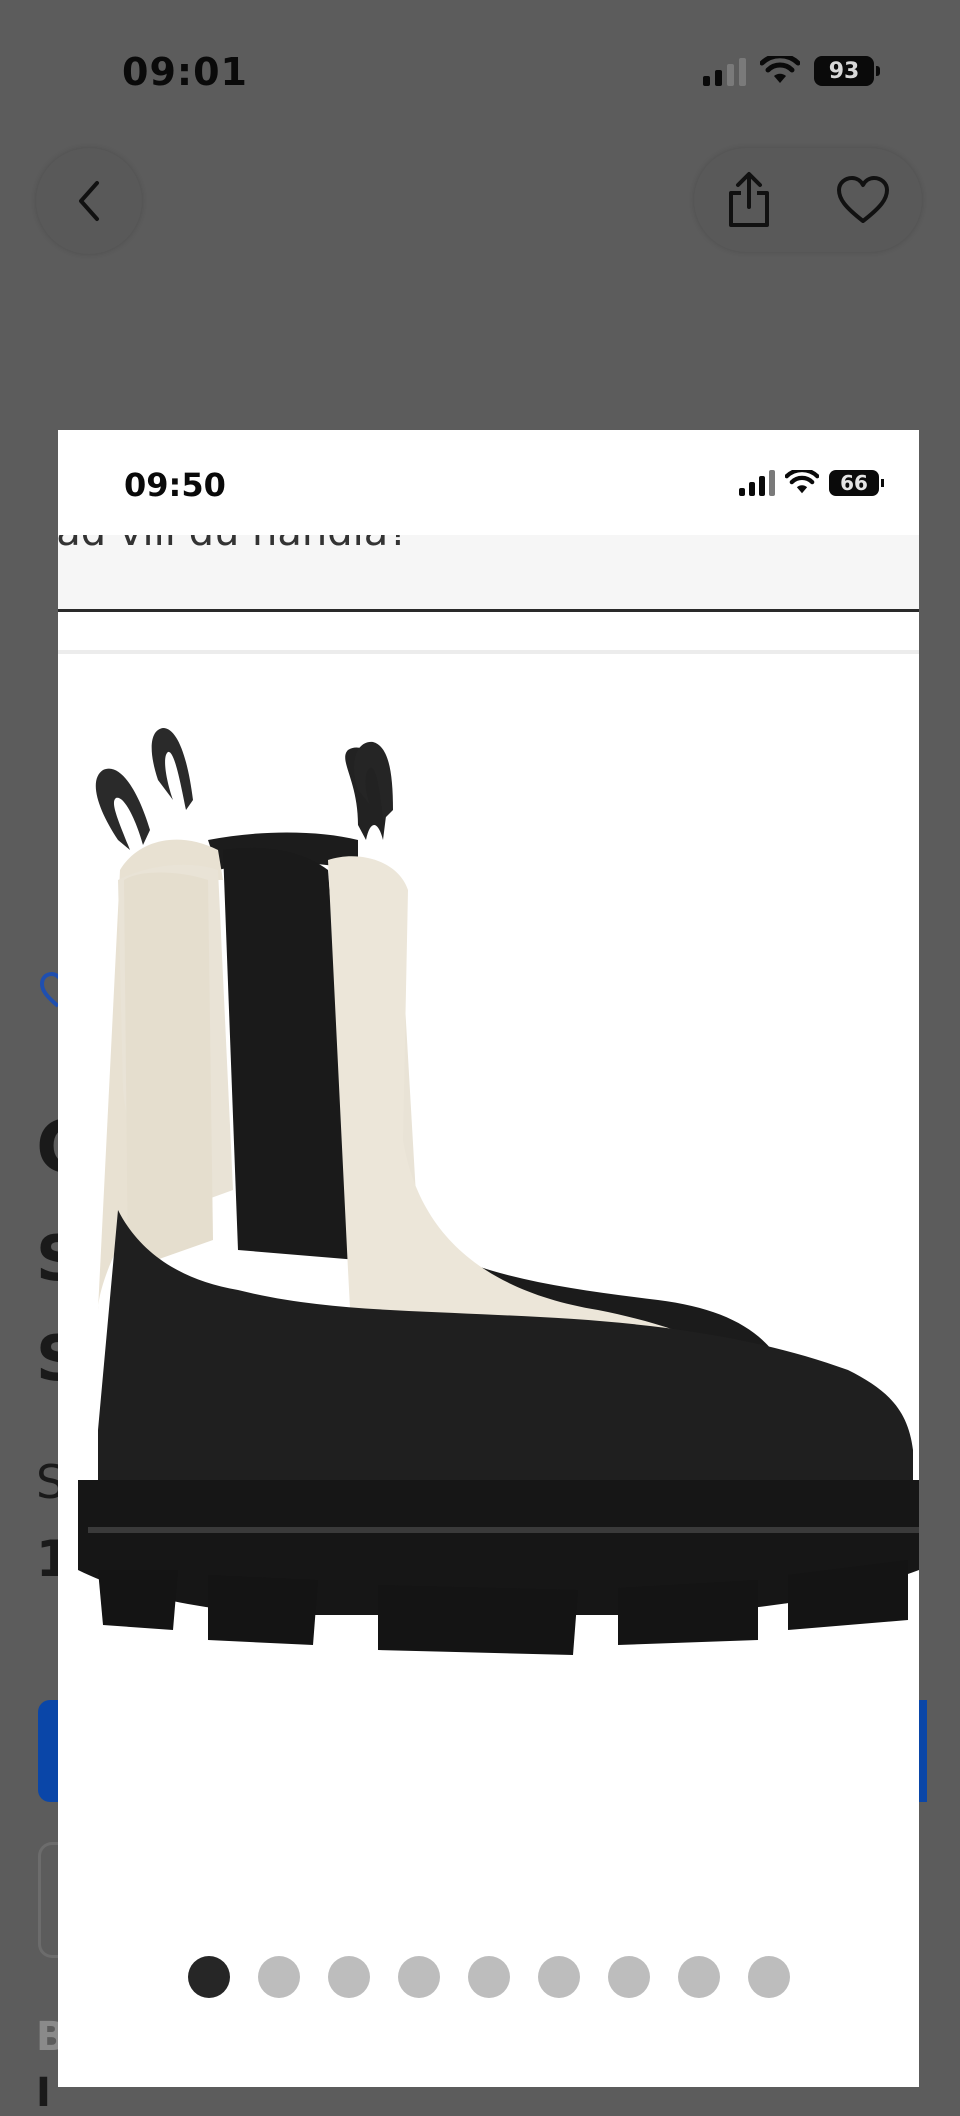 This screenshot has width=960, height=2116. I want to click on search-bar: Vad vill du handla?, so click(488, 573).